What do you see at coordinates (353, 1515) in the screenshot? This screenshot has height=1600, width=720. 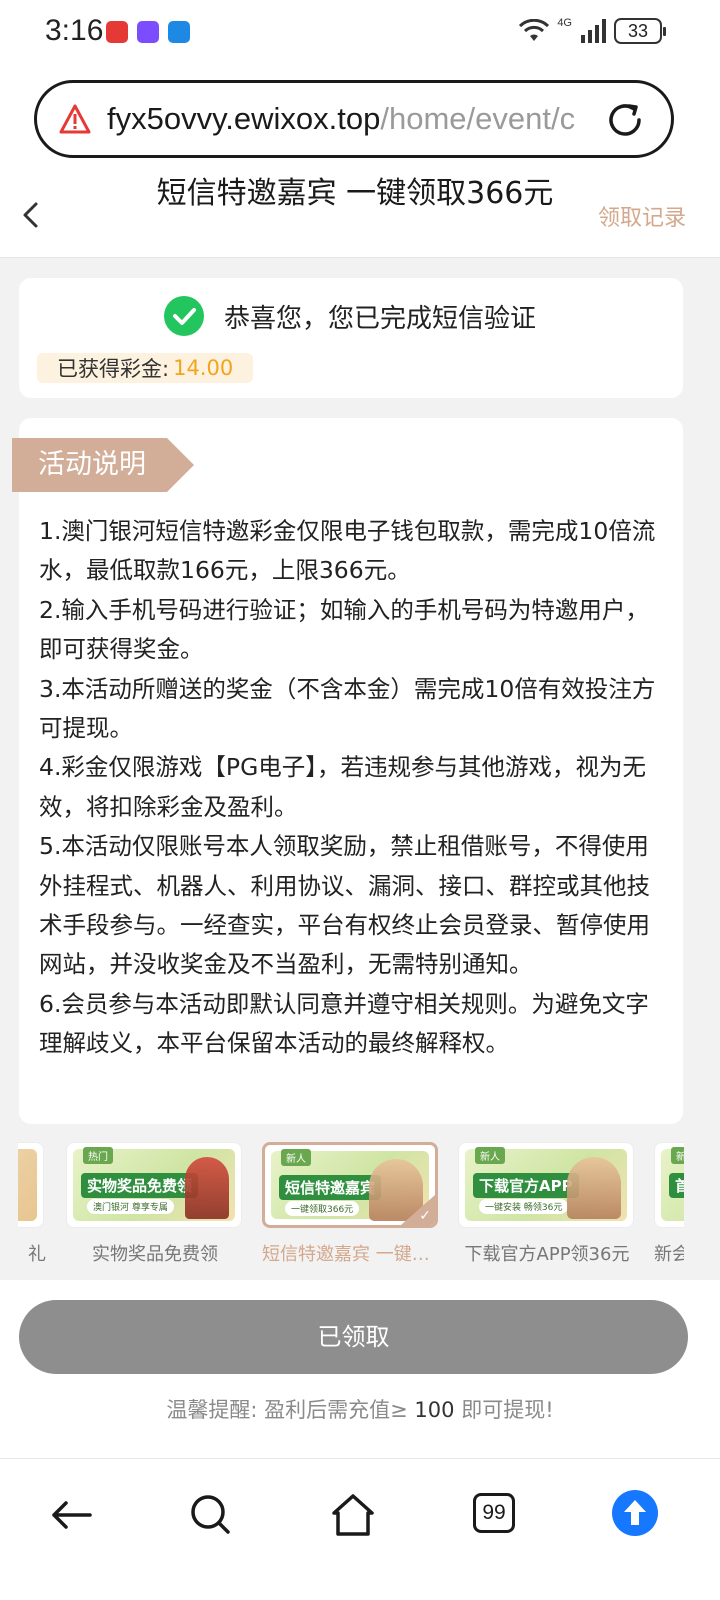 I see `home-icon` at bounding box center [353, 1515].